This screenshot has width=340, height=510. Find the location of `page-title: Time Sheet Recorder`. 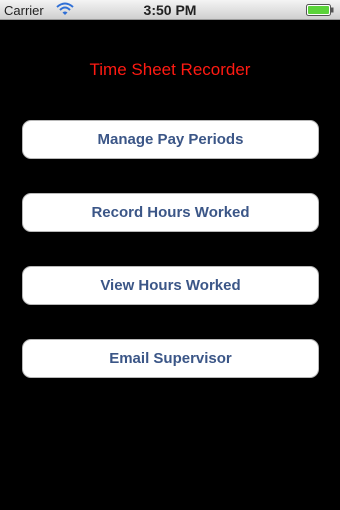

page-title: Time Sheet Recorder is located at coordinates (170, 69).